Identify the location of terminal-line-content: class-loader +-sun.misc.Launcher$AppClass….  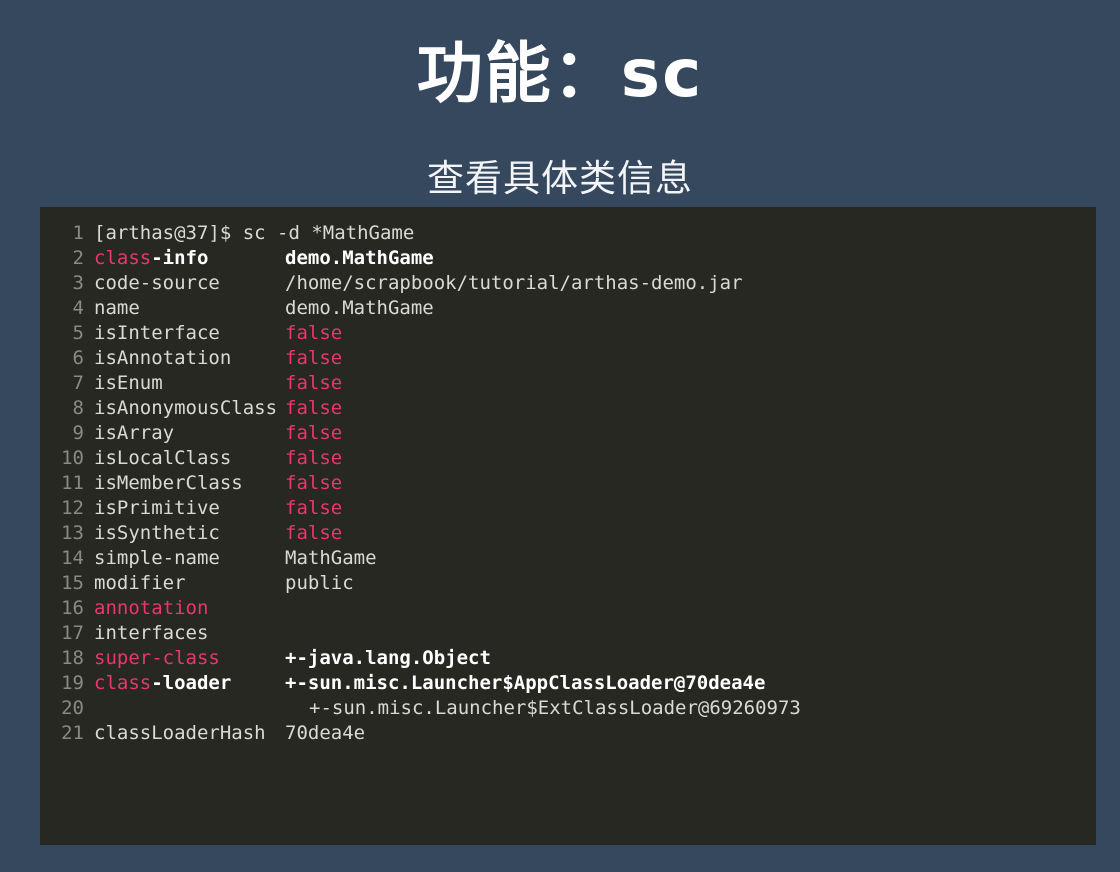
(424, 683).